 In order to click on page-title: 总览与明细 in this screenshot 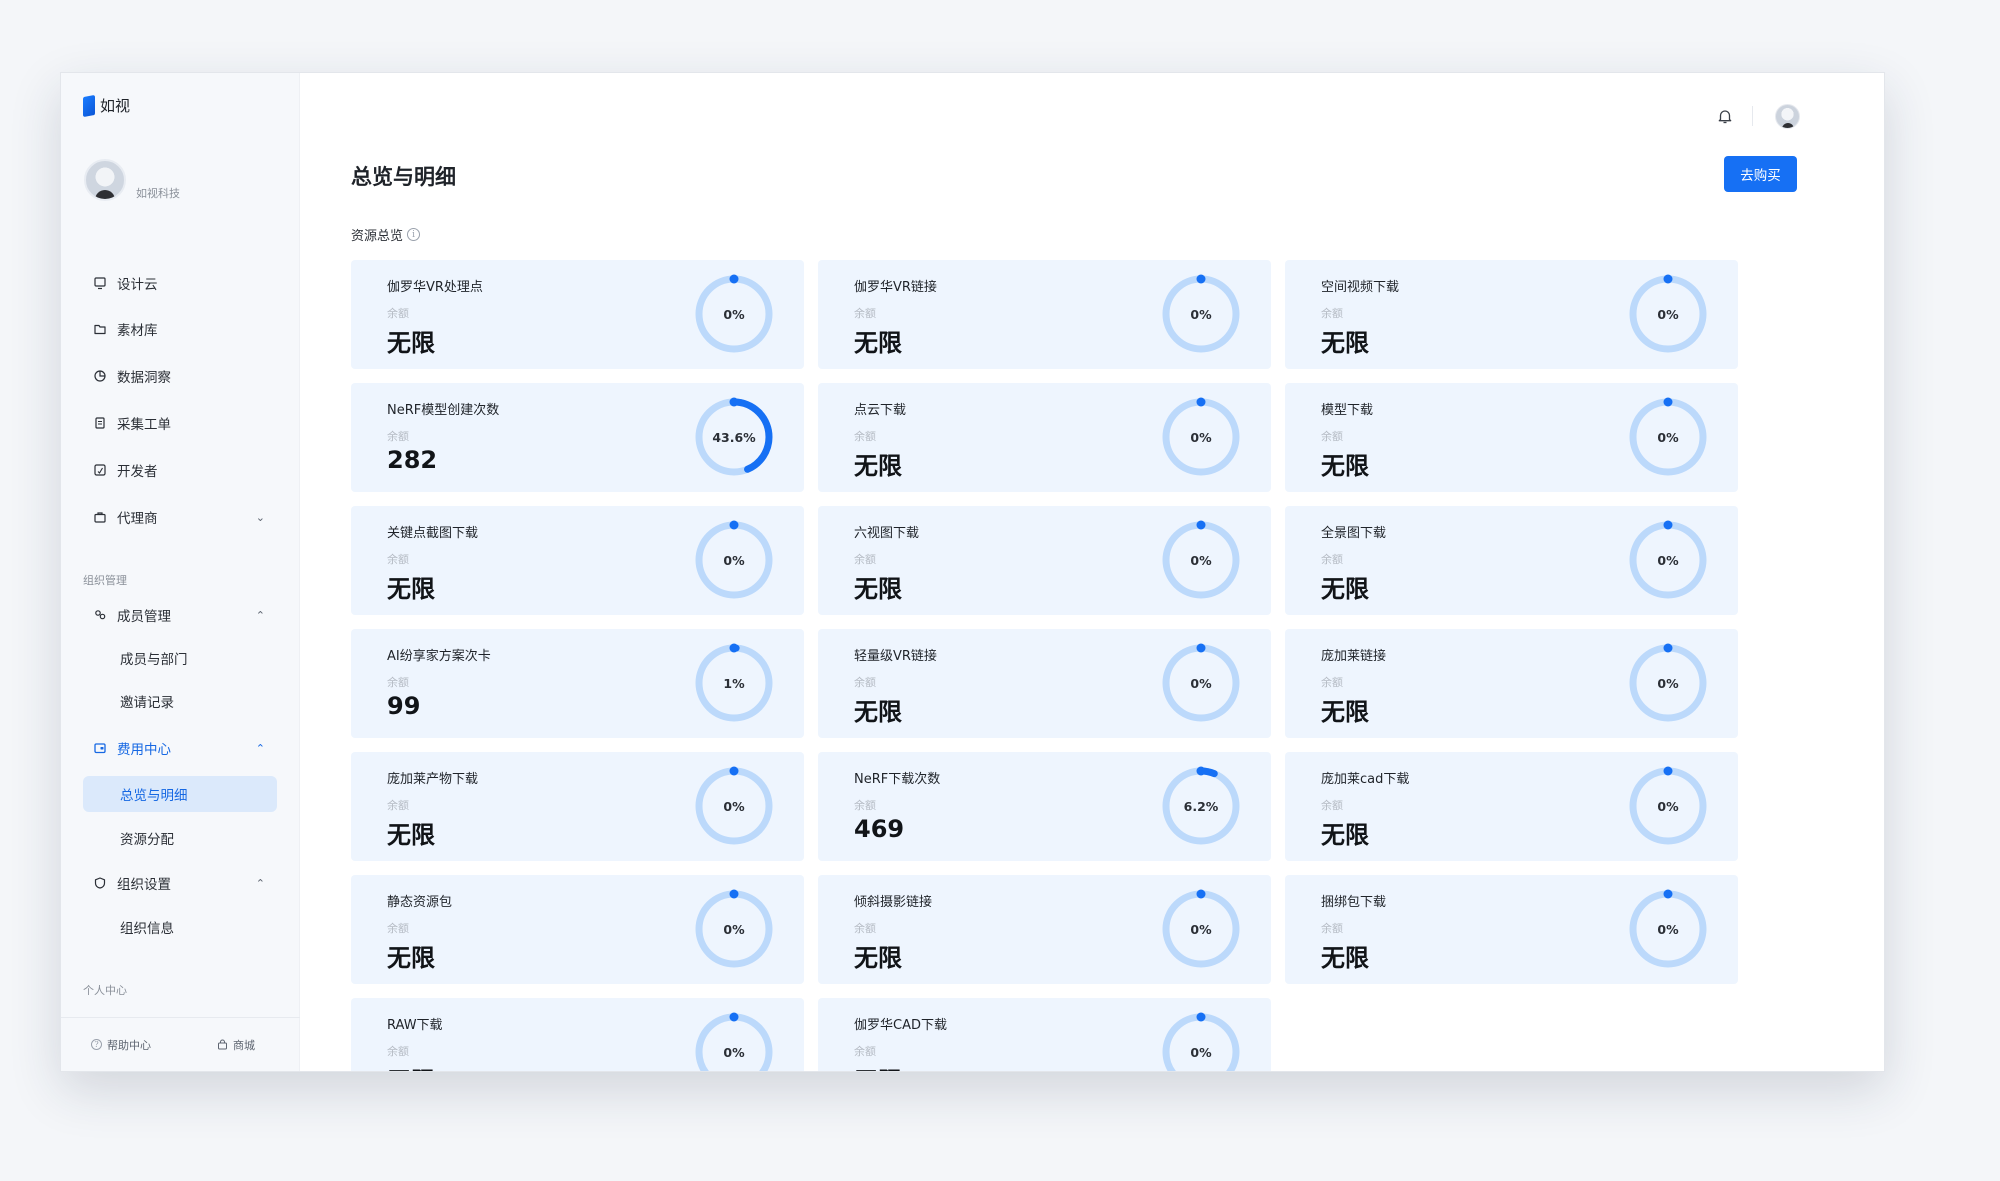, I will do `click(403, 177)`.